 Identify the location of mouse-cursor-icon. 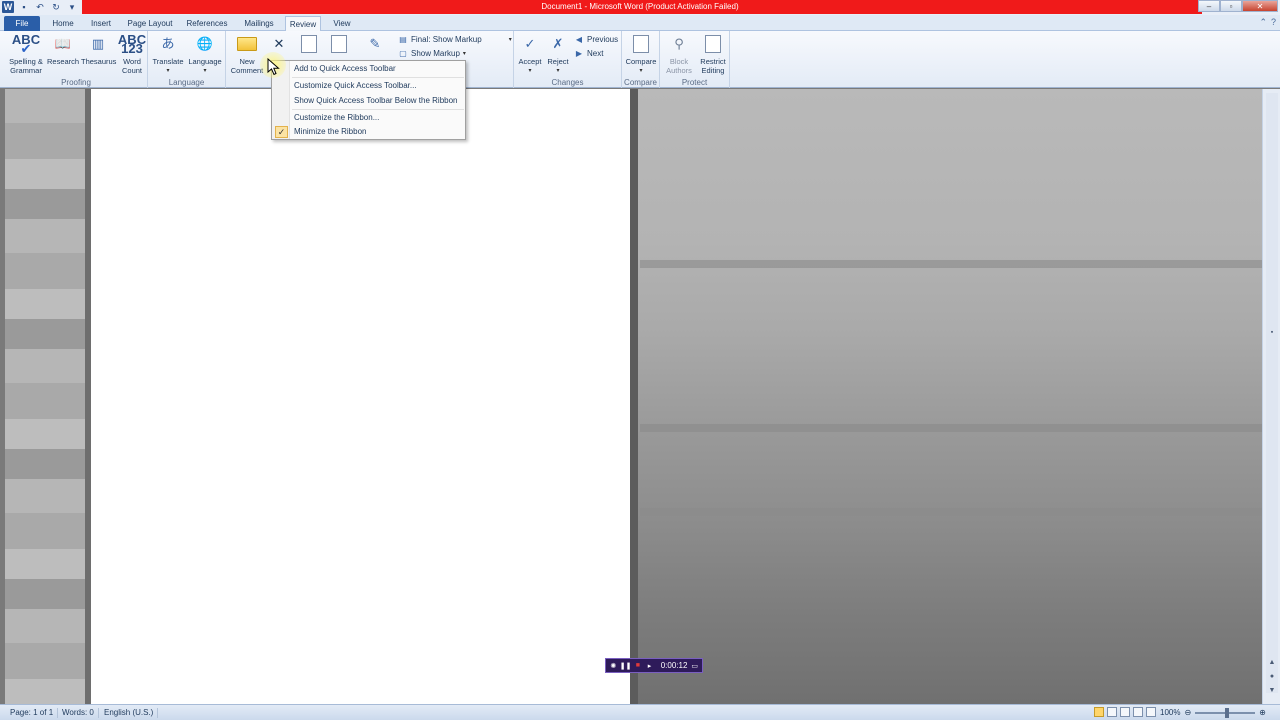
(273, 67).